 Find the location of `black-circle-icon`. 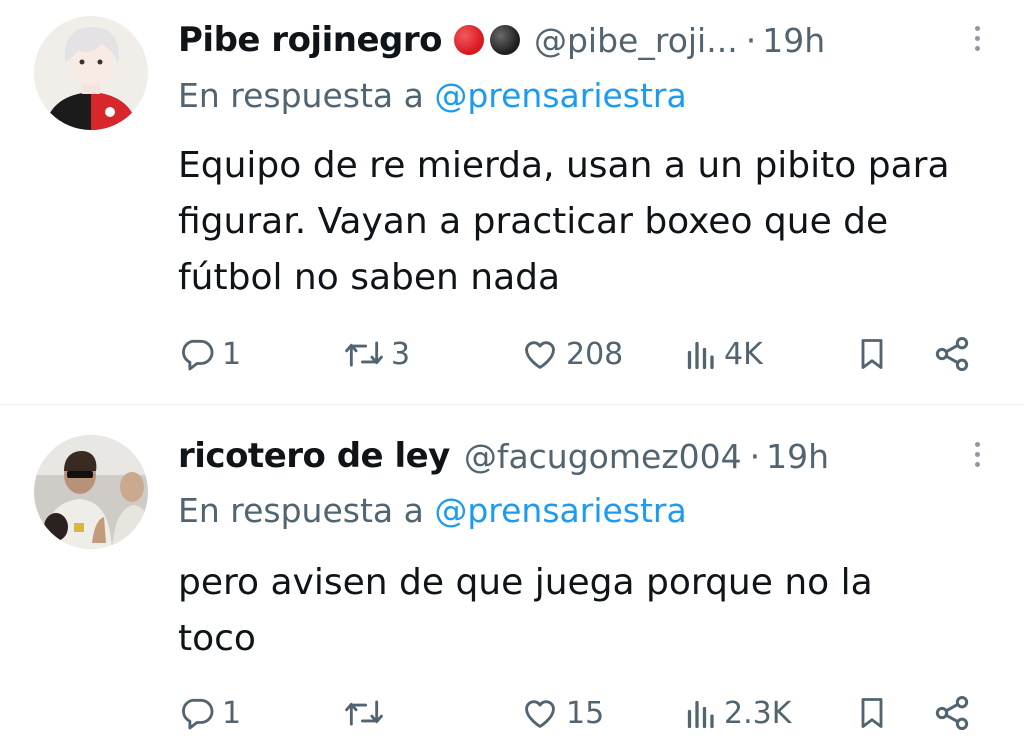

black-circle-icon is located at coordinates (504, 40).